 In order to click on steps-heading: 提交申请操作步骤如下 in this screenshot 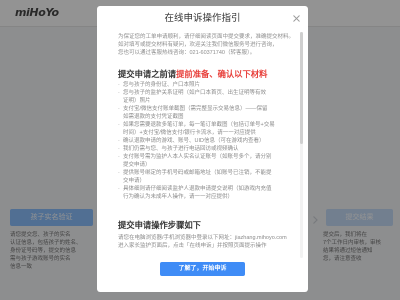, I will do `click(159, 225)`.